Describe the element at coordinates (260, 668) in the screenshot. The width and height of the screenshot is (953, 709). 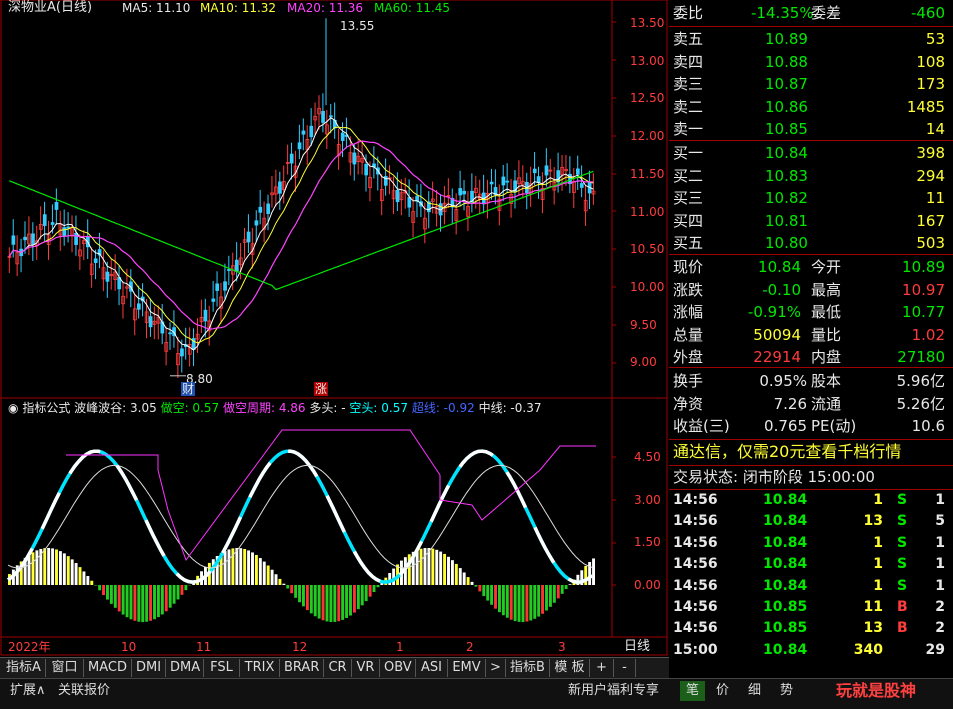
I see `indicator-tab: TRIX` at that location.